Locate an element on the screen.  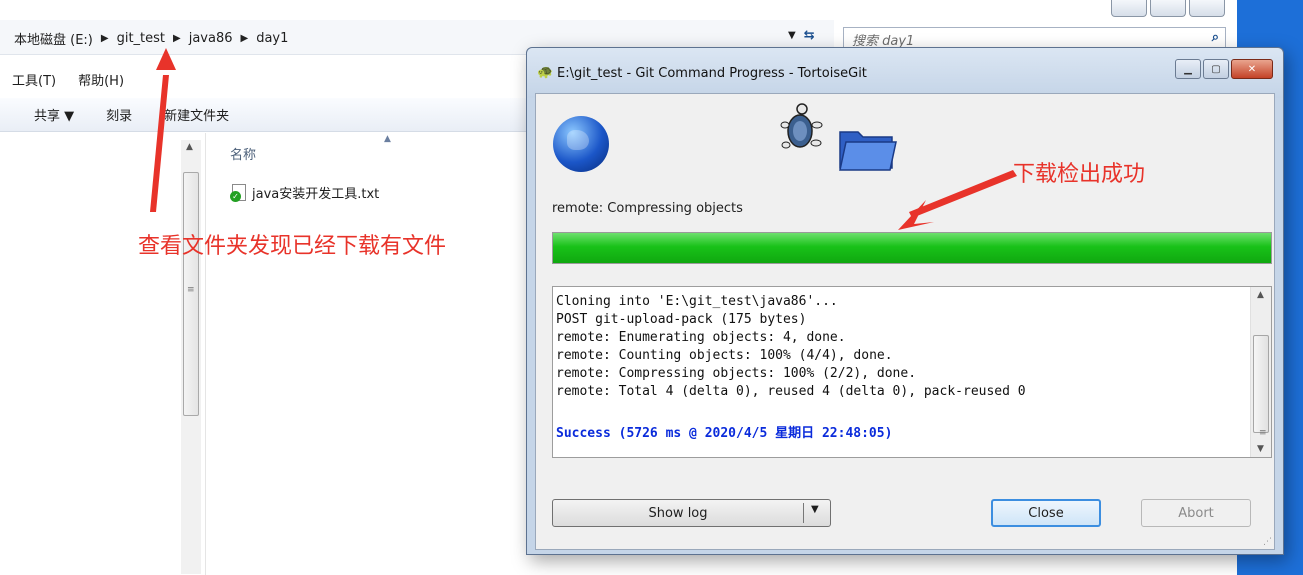
dialog-window-buttons: ▁ ▢ ✕ is located at coordinates (1224, 69).